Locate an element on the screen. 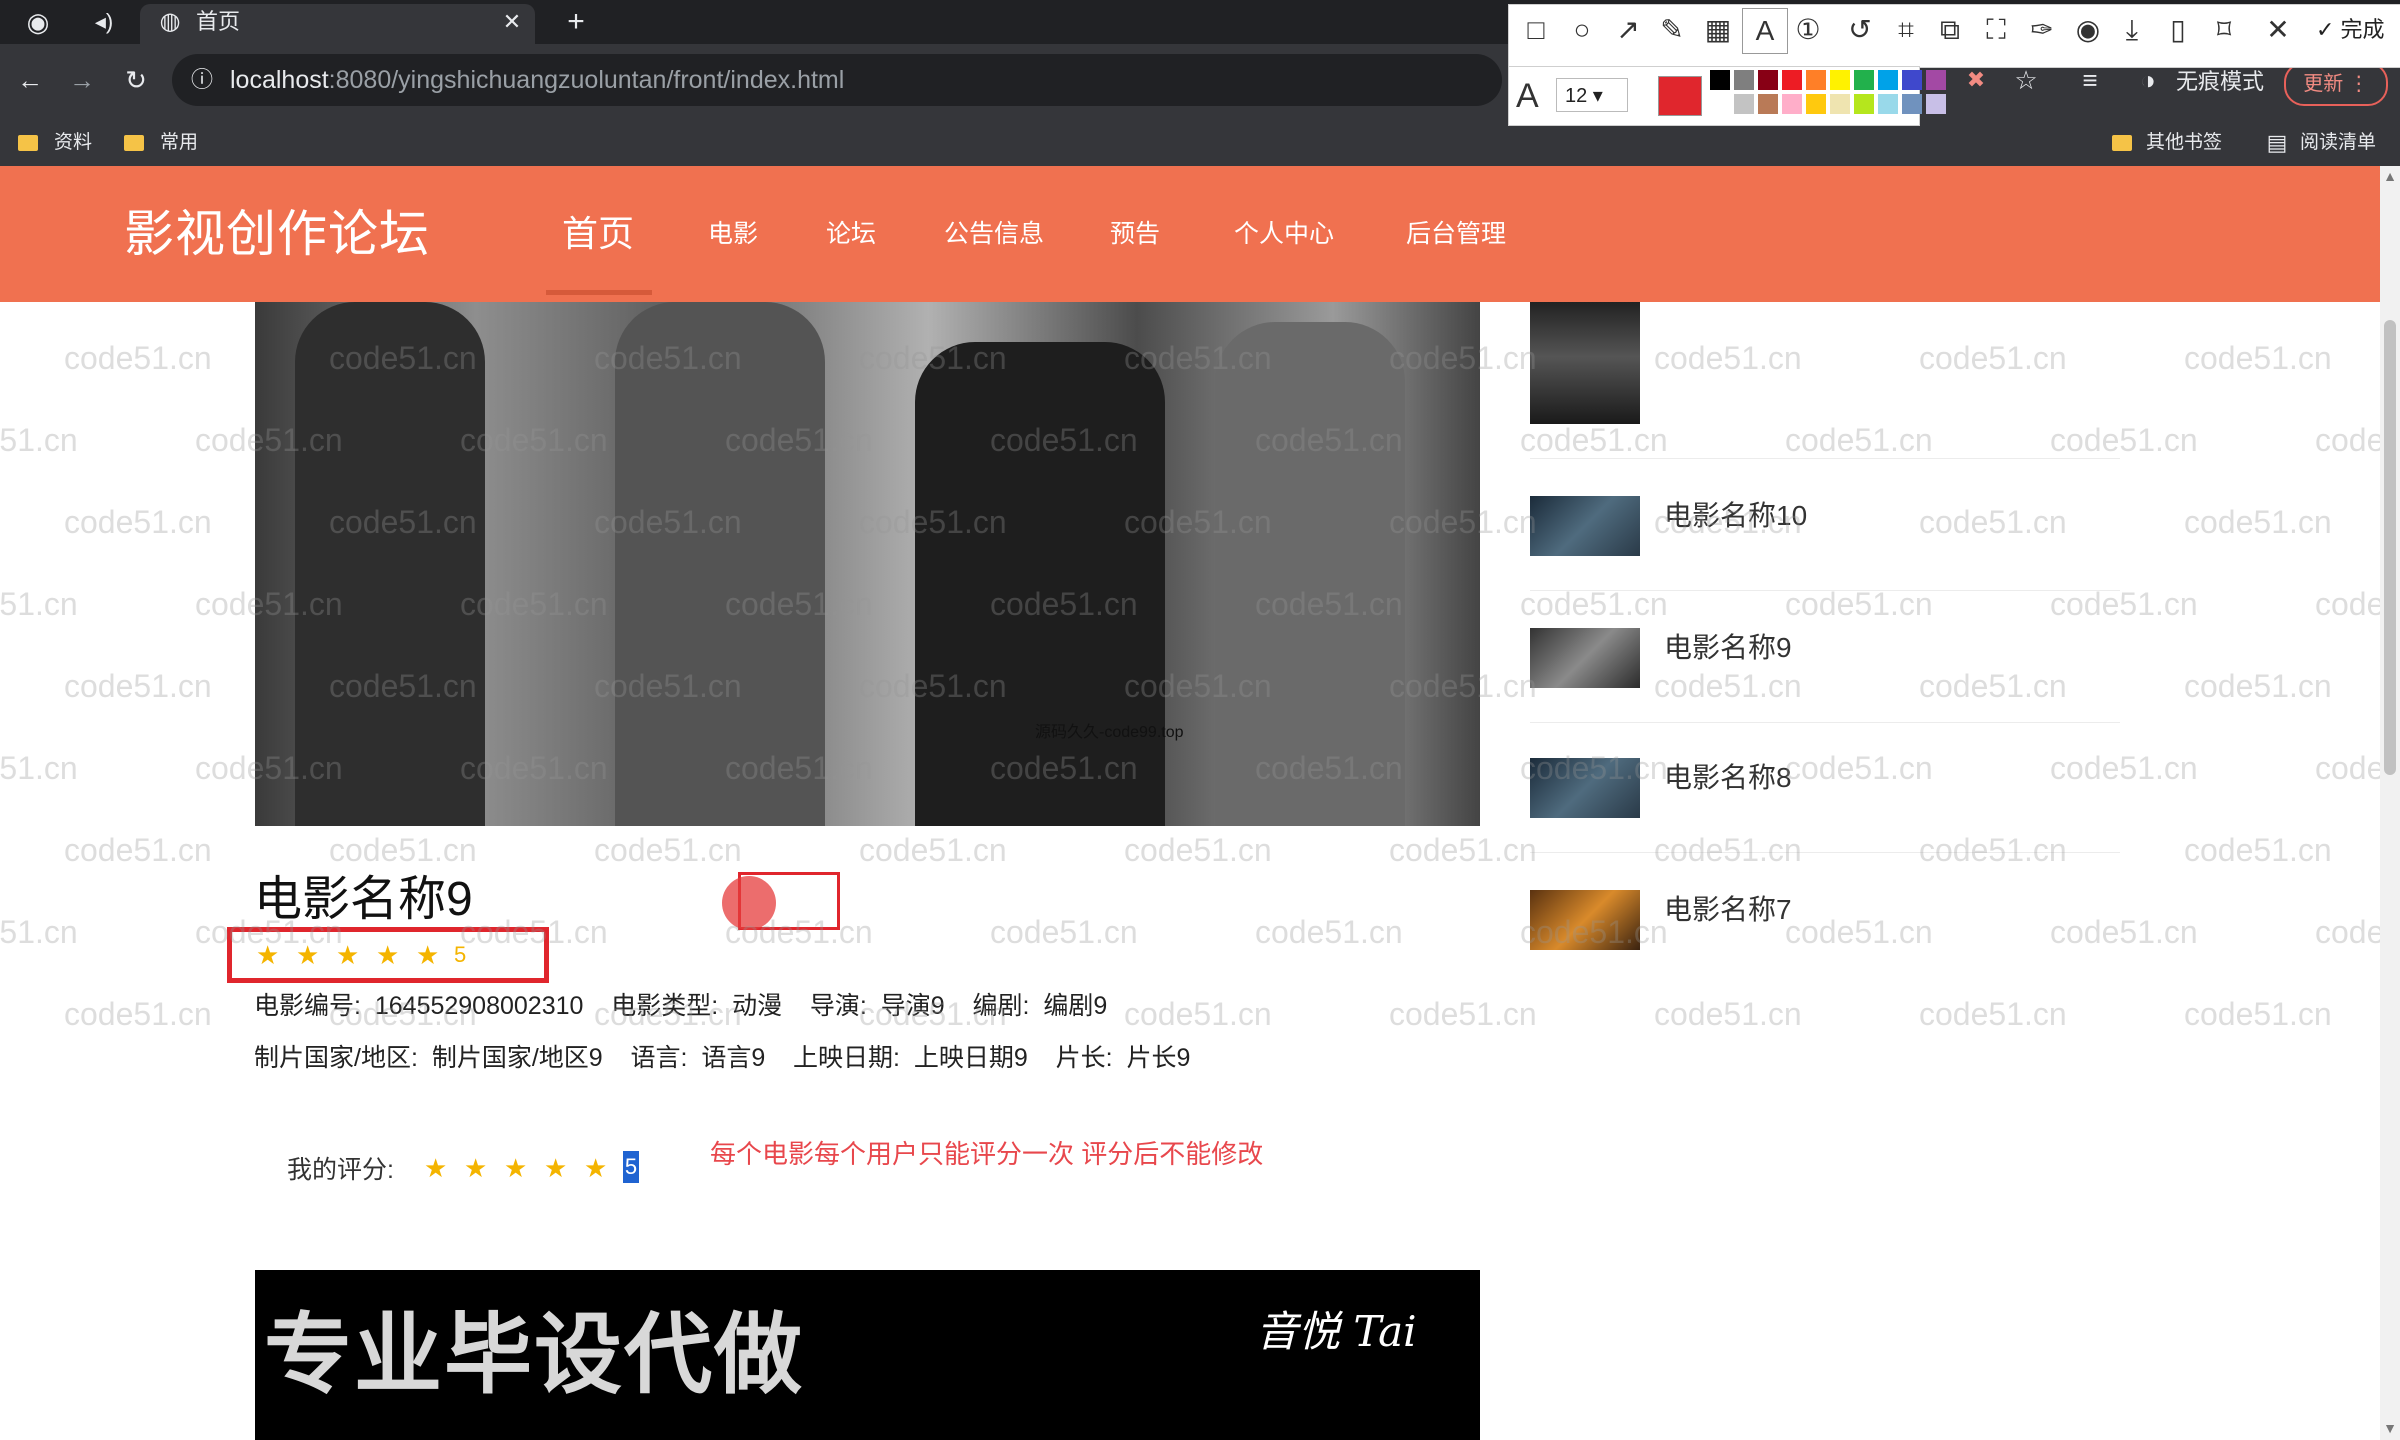 The height and width of the screenshot is (1440, 2400). chrome-logo-icon: ◉ is located at coordinates (38, 22).